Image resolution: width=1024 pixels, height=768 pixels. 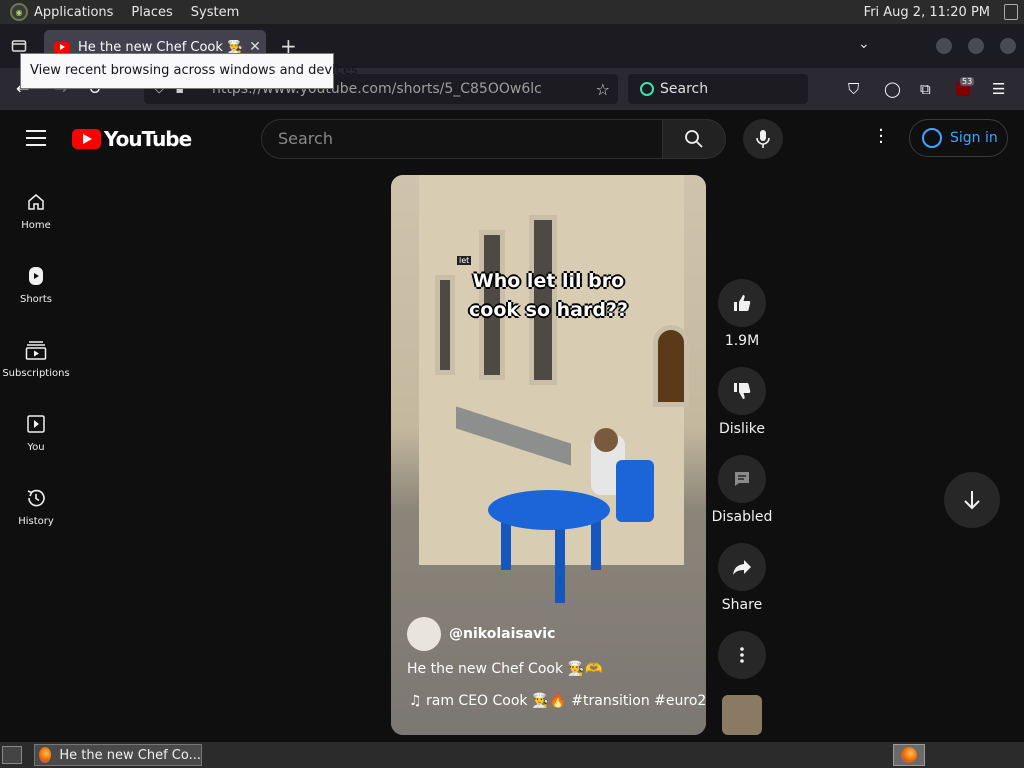 I want to click on video-blue-chair, so click(x=635, y=491).